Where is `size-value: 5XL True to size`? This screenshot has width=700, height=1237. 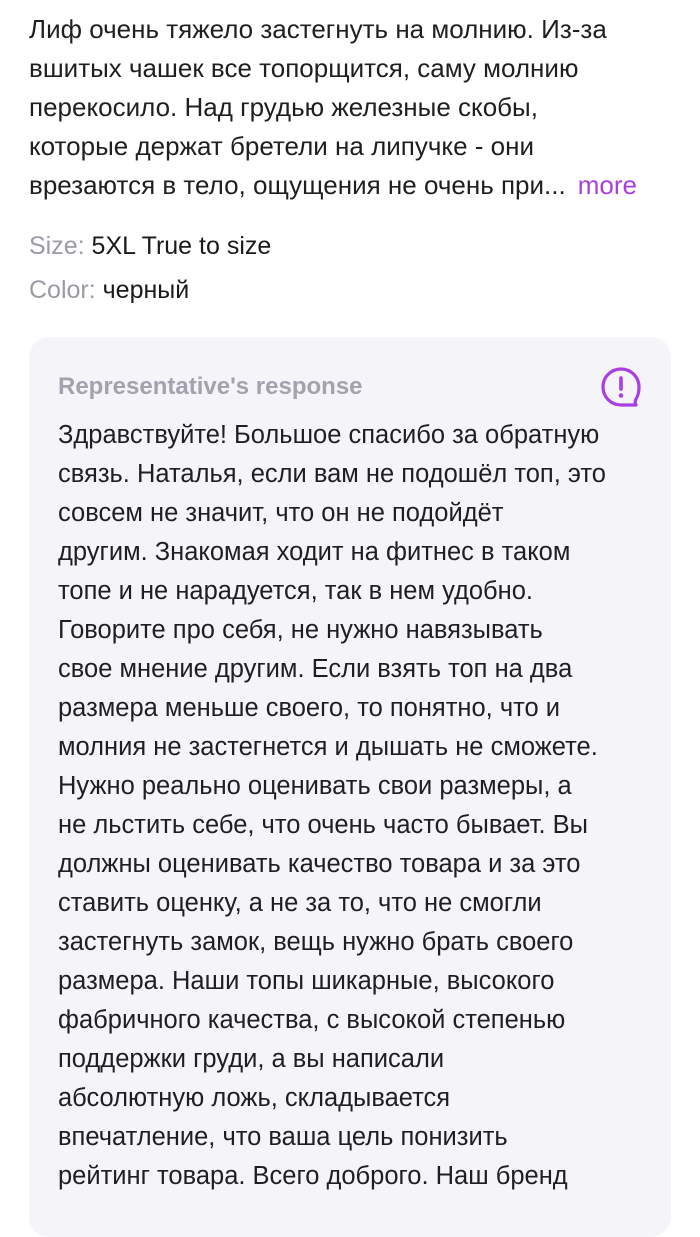 size-value: 5XL True to size is located at coordinates (181, 246).